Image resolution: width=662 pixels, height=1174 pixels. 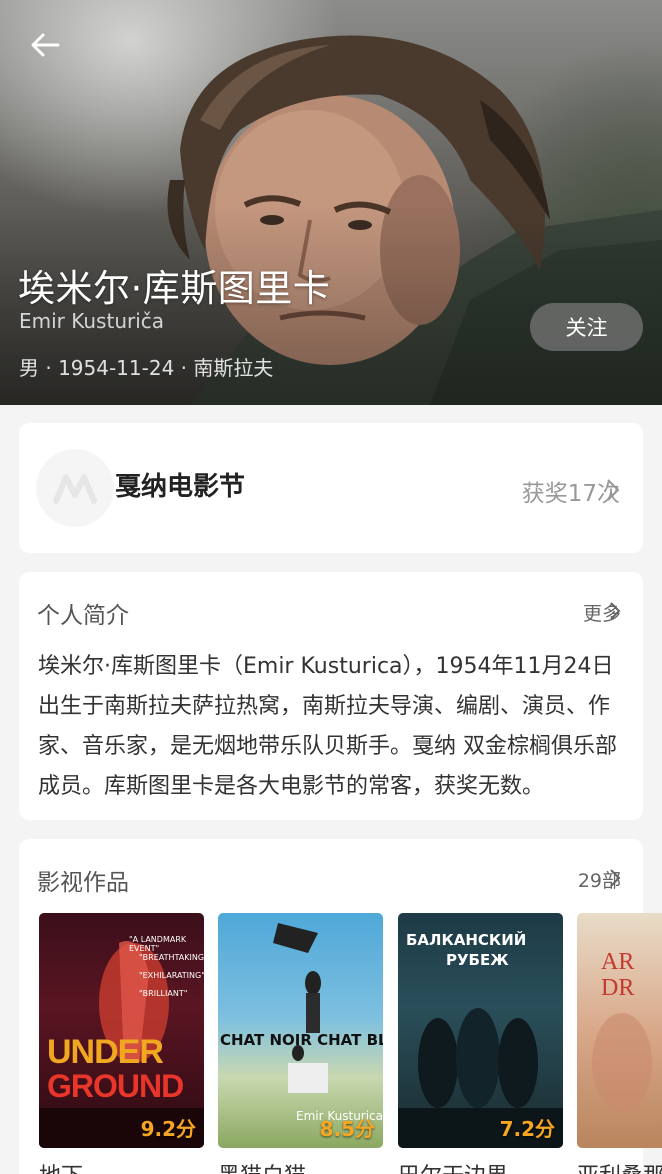 What do you see at coordinates (83, 883) in the screenshot?
I see `works-section-title: 影视作品` at bounding box center [83, 883].